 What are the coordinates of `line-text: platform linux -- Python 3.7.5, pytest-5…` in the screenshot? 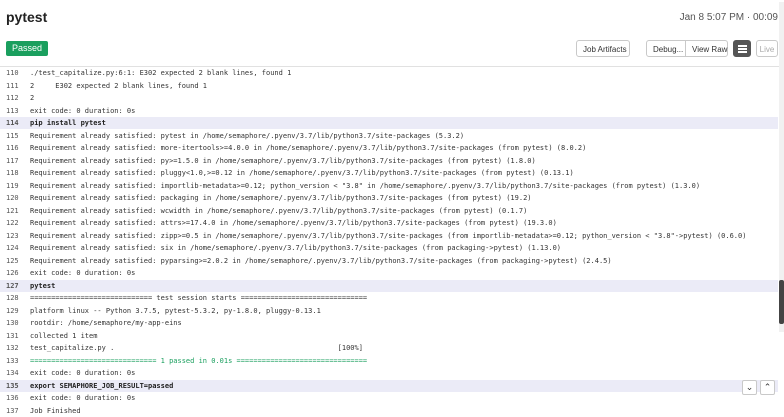 It's located at (175, 310).